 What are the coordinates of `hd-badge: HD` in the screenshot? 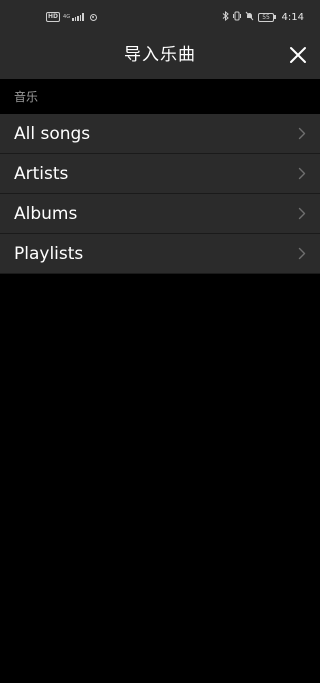 It's located at (53, 17).